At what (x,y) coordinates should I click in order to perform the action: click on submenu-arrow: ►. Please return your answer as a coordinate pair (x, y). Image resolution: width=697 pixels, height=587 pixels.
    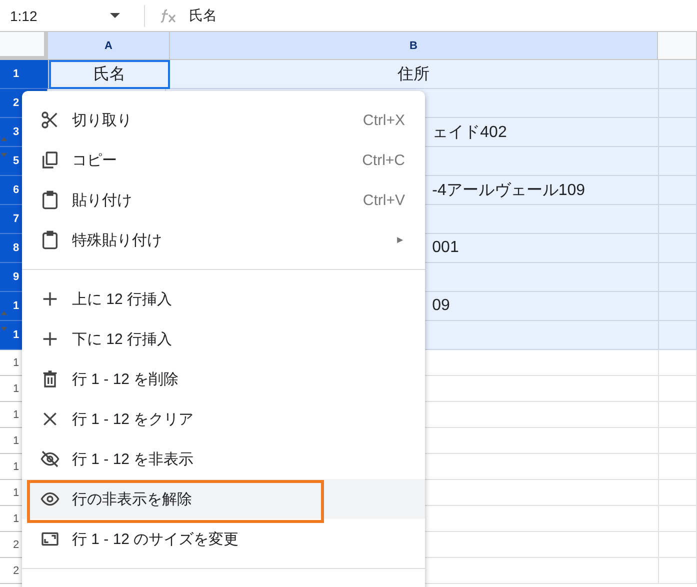
    Looking at the image, I should click on (400, 240).